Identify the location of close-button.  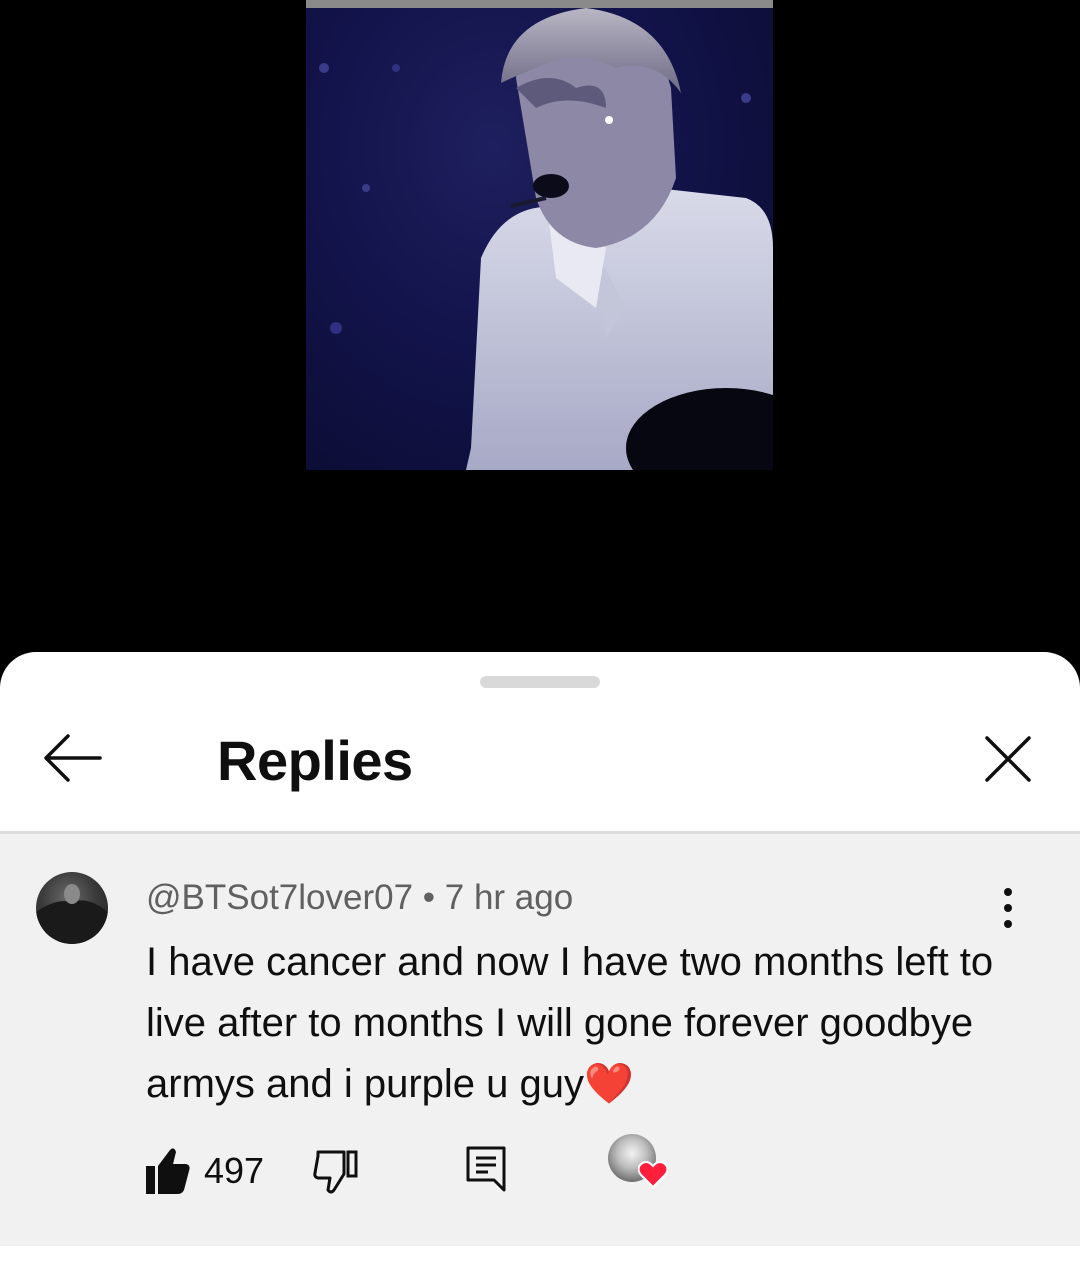
(1008, 760).